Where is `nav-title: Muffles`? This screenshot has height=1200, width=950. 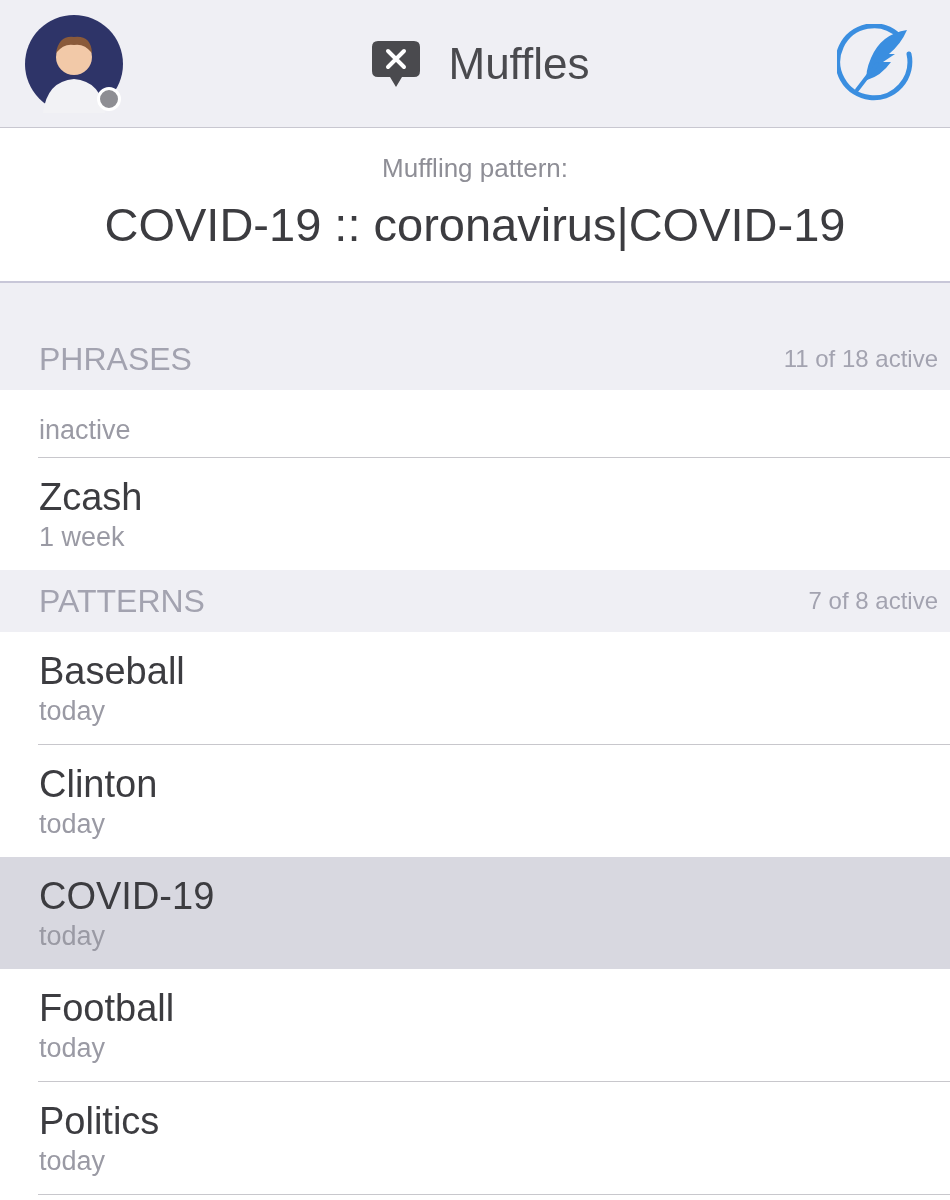
nav-title: Muffles is located at coordinates (519, 63).